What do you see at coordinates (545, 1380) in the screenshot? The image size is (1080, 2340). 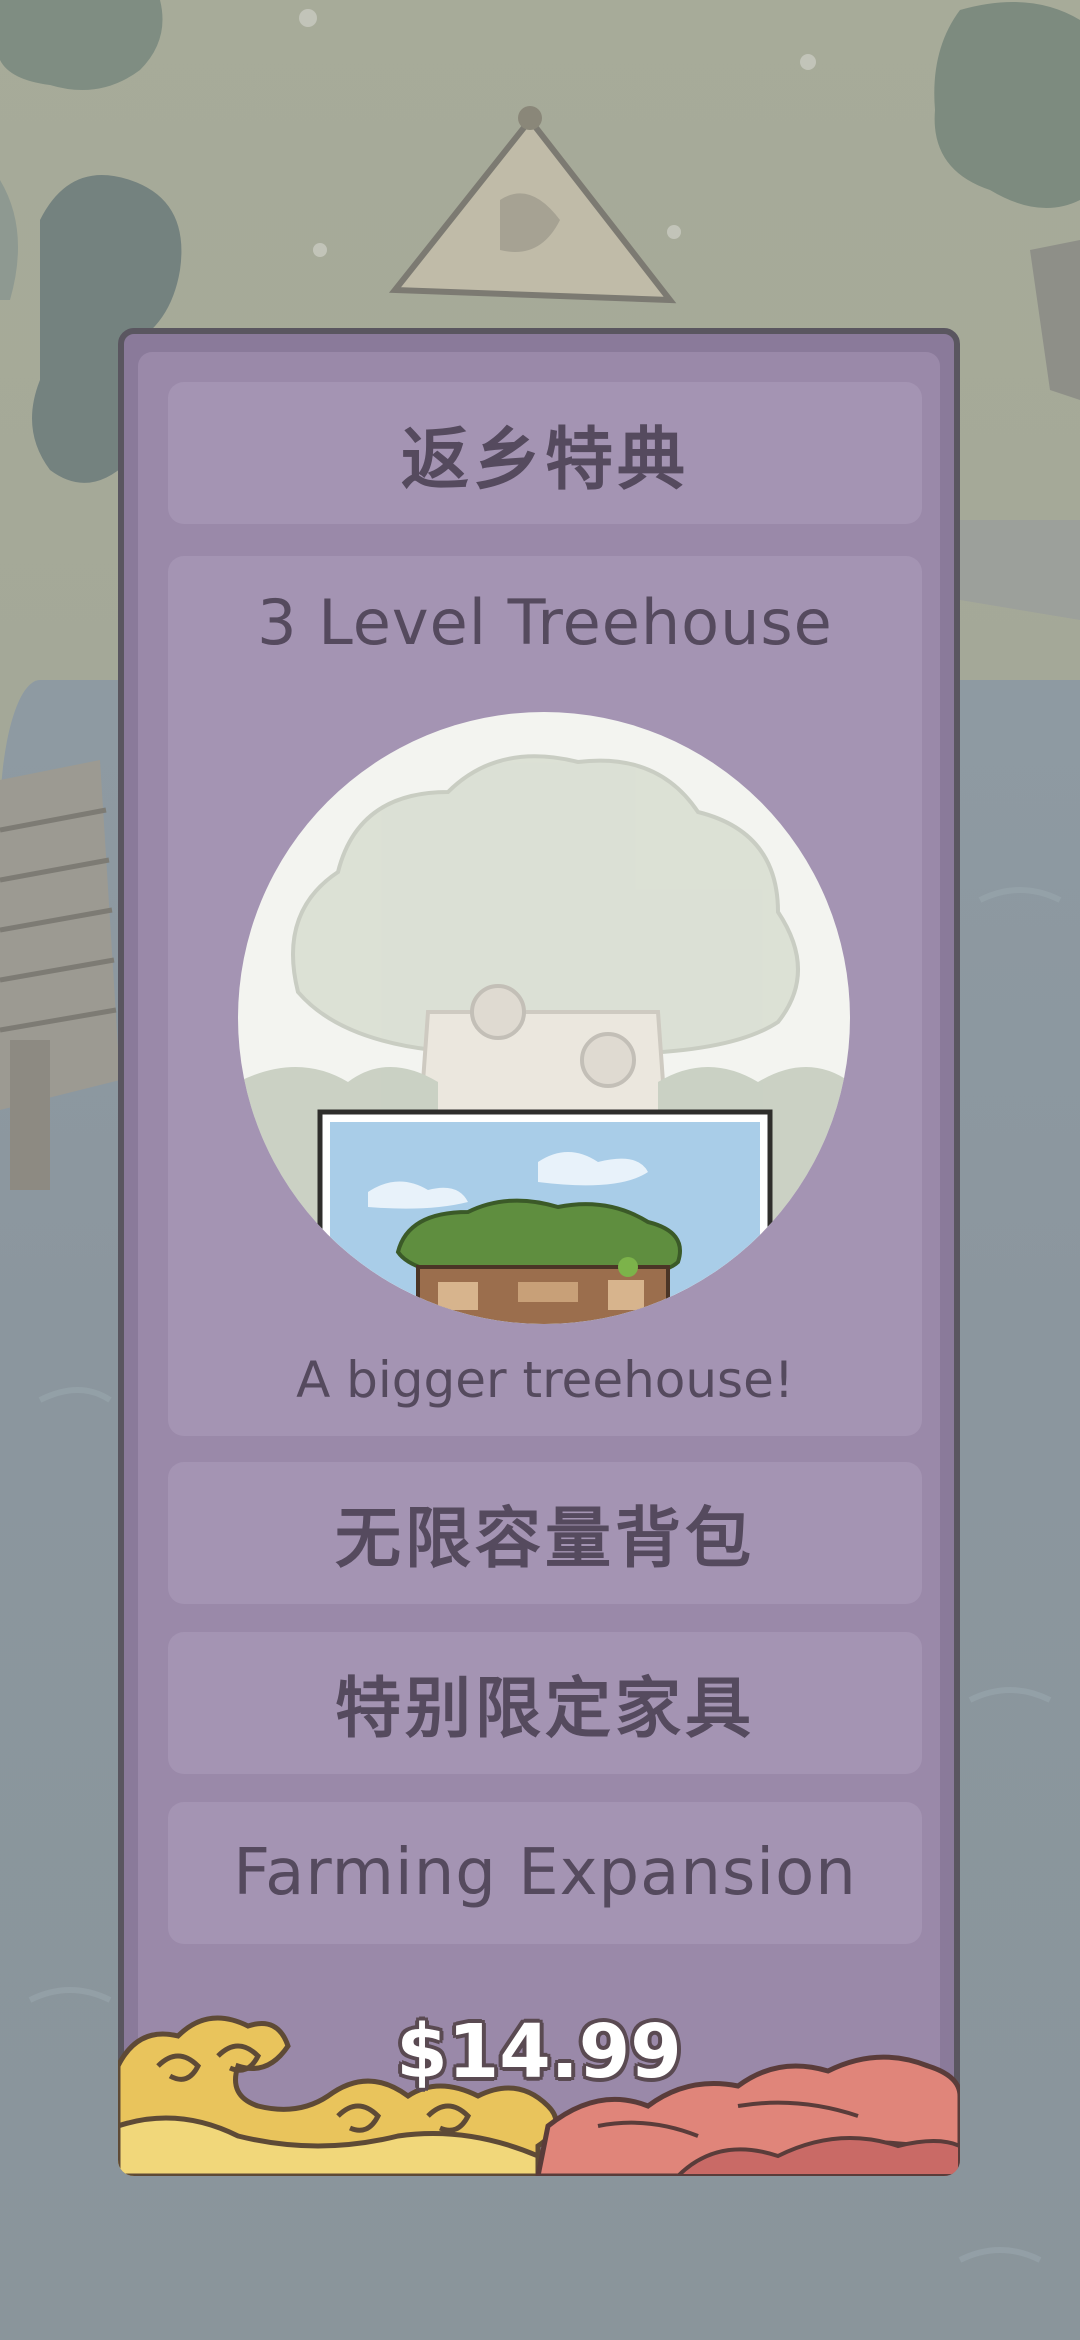 I see `feature-caption: A bigger treehouse!` at bounding box center [545, 1380].